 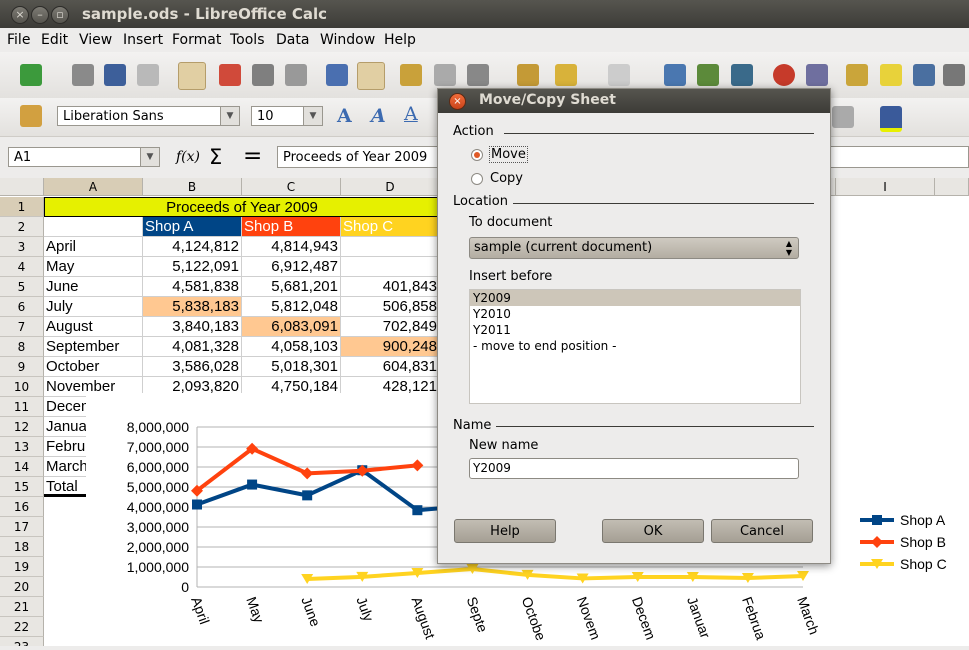 What do you see at coordinates (22, 447) in the screenshot?
I see `row-header: 13` at bounding box center [22, 447].